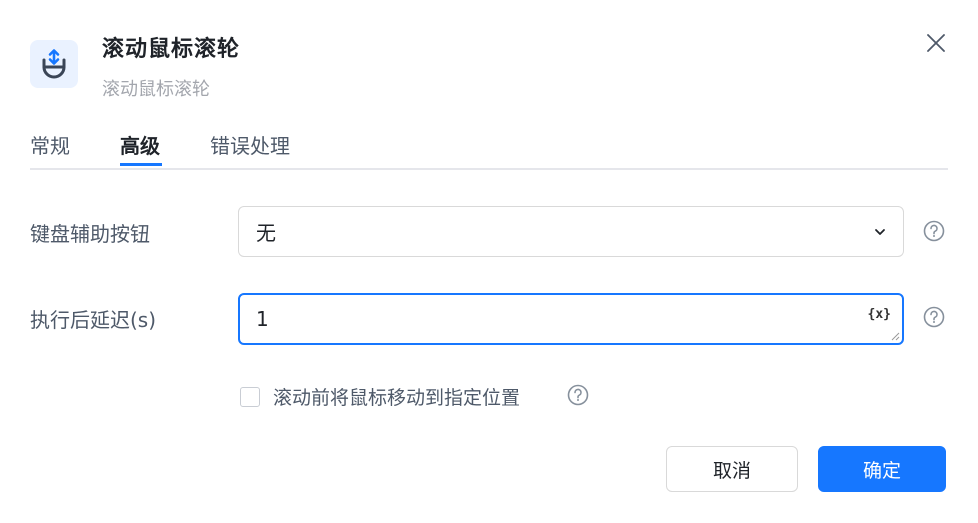 The image size is (978, 523). What do you see at coordinates (93, 320) in the screenshot?
I see `delay-after-label: 执行后延迟(s)` at bounding box center [93, 320].